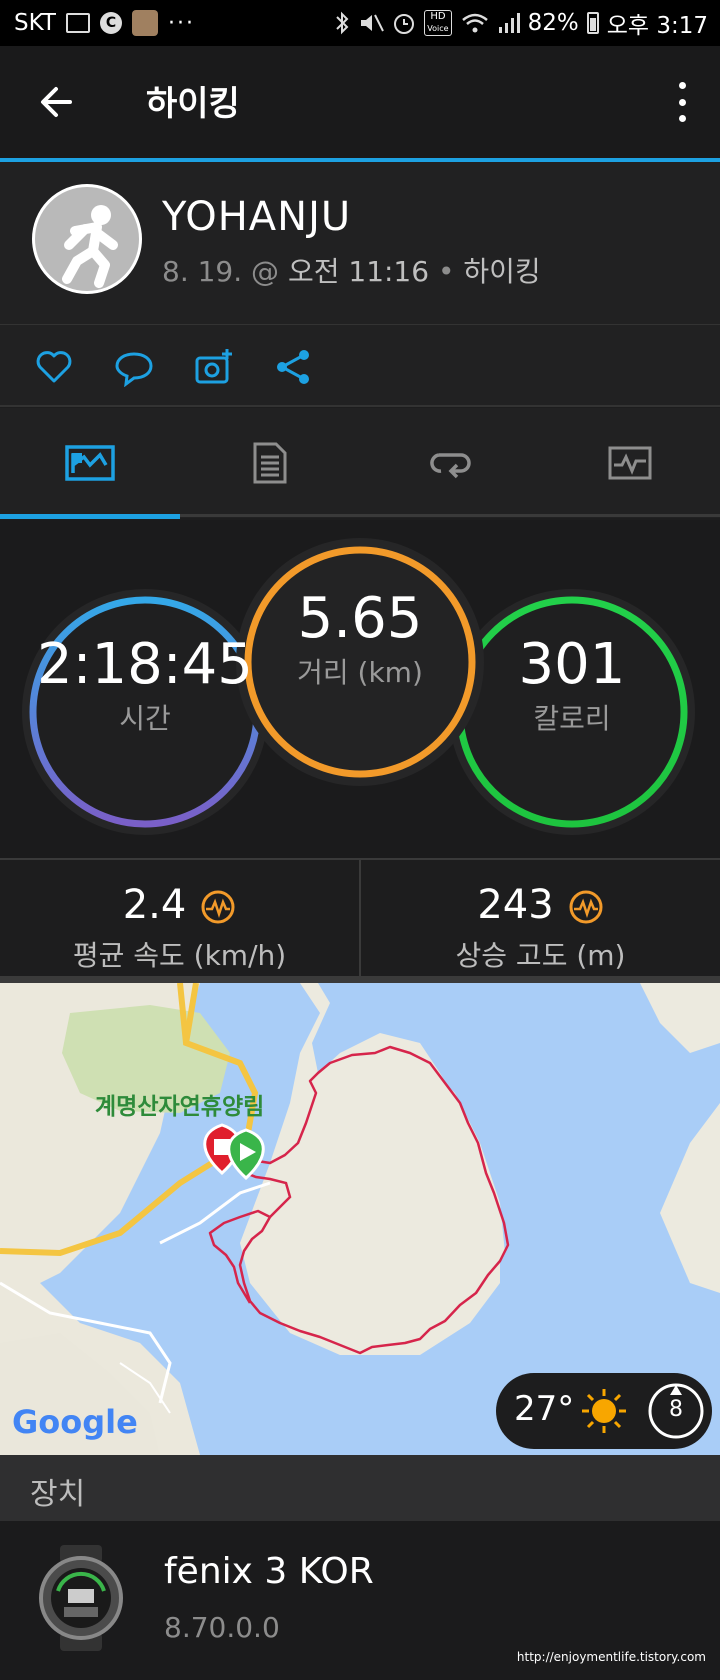 This screenshot has width=720, height=1680. I want to click on bluetooth-icon, so click(342, 23).